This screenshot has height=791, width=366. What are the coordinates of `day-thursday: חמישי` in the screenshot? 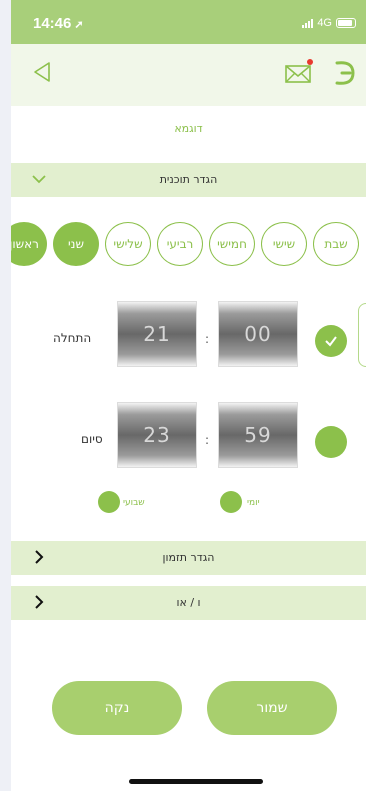 It's located at (232, 244).